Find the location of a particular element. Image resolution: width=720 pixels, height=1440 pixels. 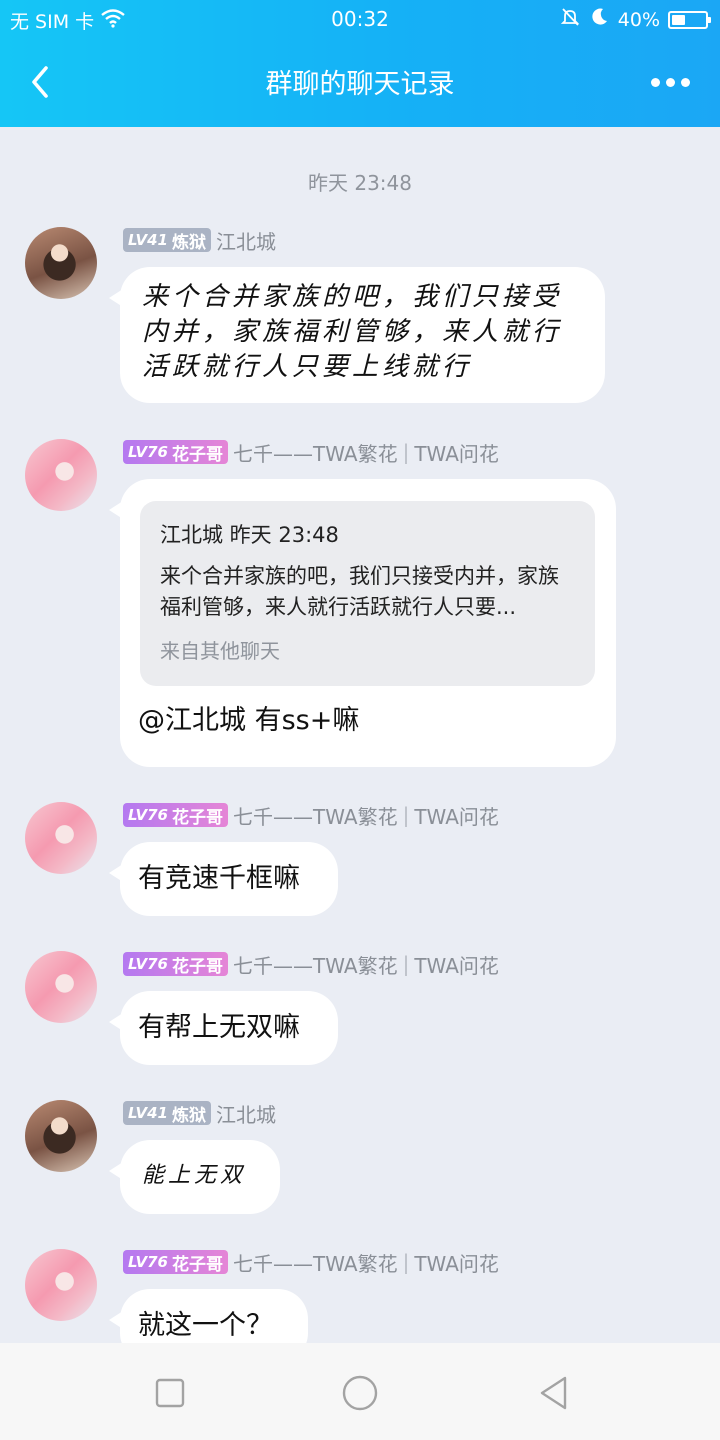

status-bar: 无 SIM 卡 00:32 40% is located at coordinates (360, 19).